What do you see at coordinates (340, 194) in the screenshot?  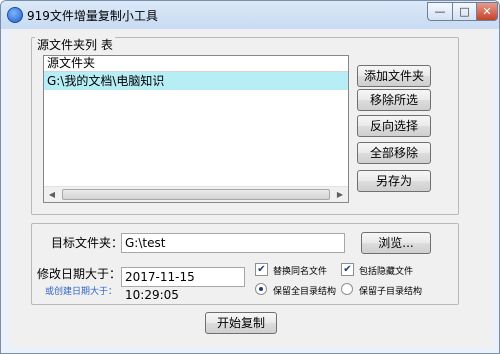 I see `scroll-right-icon: ▶` at bounding box center [340, 194].